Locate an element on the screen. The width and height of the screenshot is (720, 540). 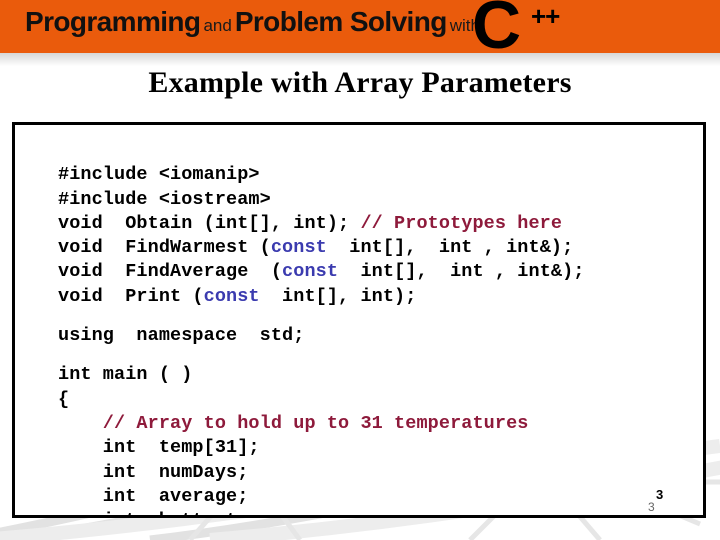
code-token: using namespace std; is located at coordinates (181, 336).